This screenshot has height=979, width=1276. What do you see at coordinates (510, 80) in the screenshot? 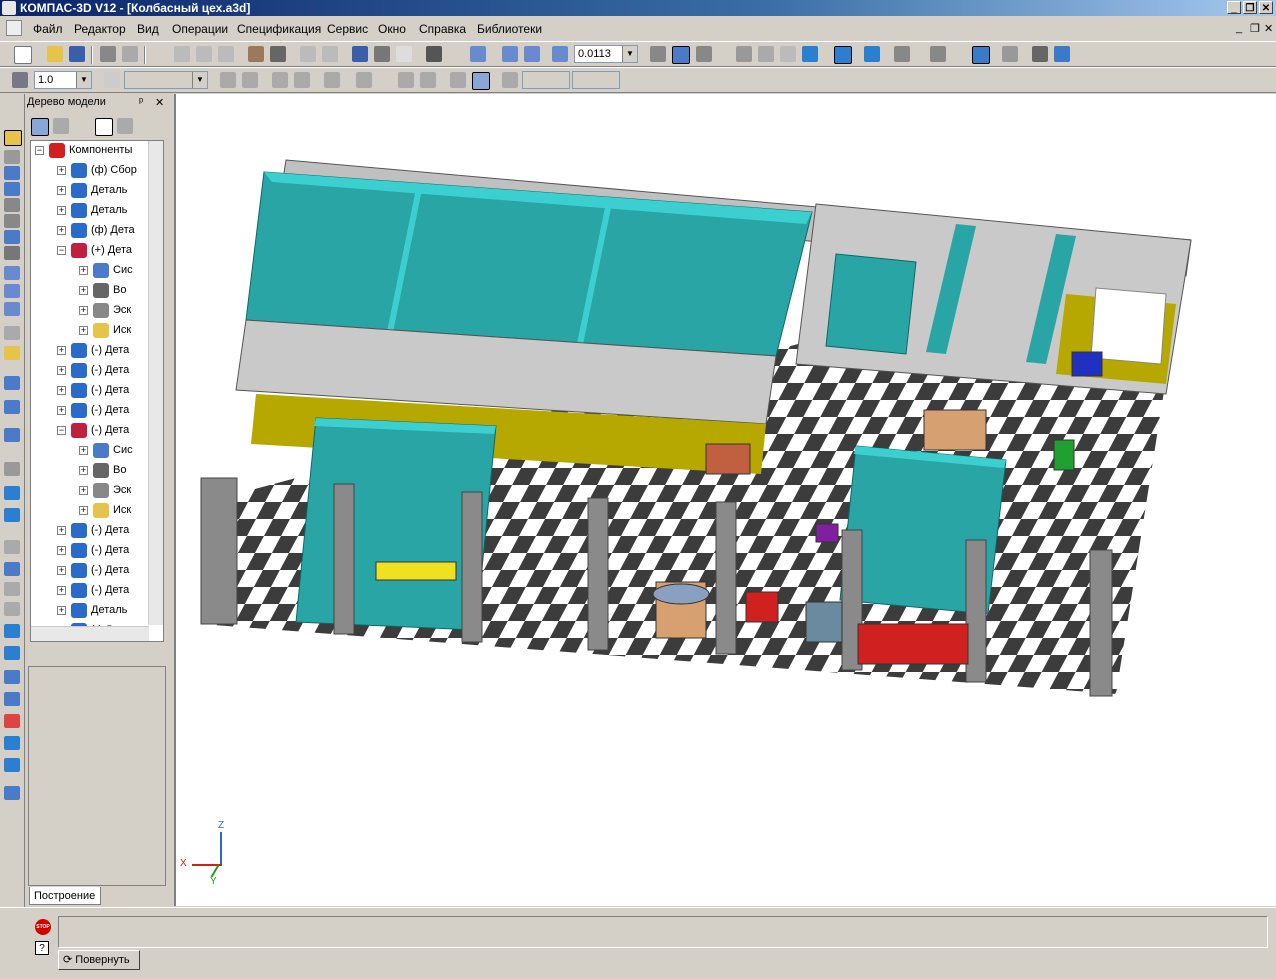
I see `cursor-xy-icon` at bounding box center [510, 80].